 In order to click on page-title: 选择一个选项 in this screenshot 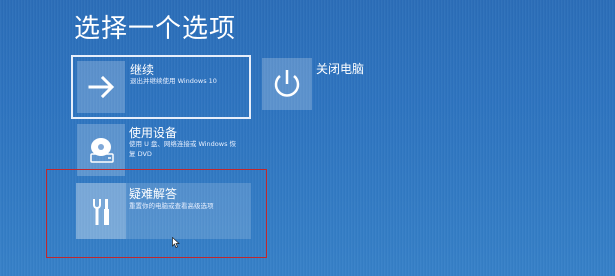, I will do `click(155, 29)`.